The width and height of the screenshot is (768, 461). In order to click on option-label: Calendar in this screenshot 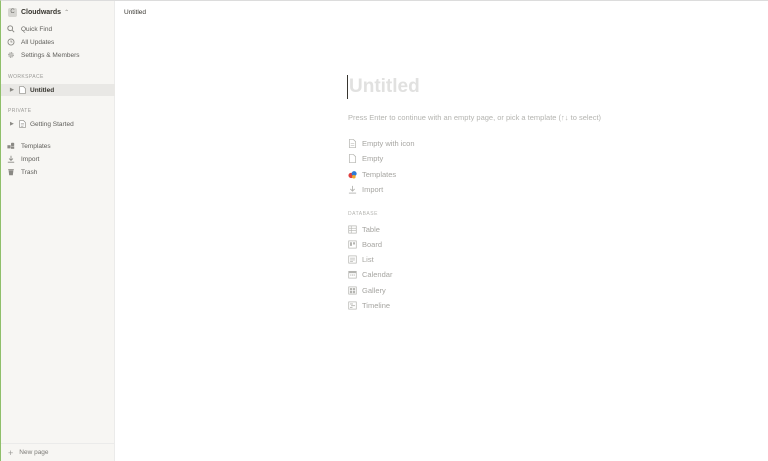, I will do `click(377, 274)`.